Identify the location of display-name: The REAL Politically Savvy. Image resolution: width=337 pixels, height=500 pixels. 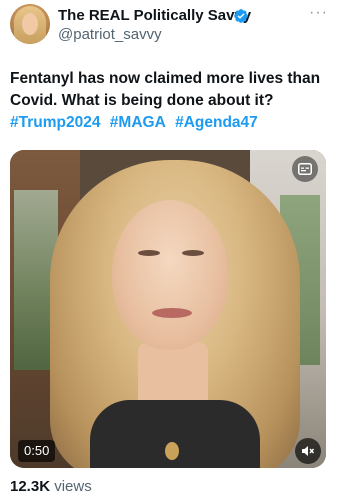
(154, 15).